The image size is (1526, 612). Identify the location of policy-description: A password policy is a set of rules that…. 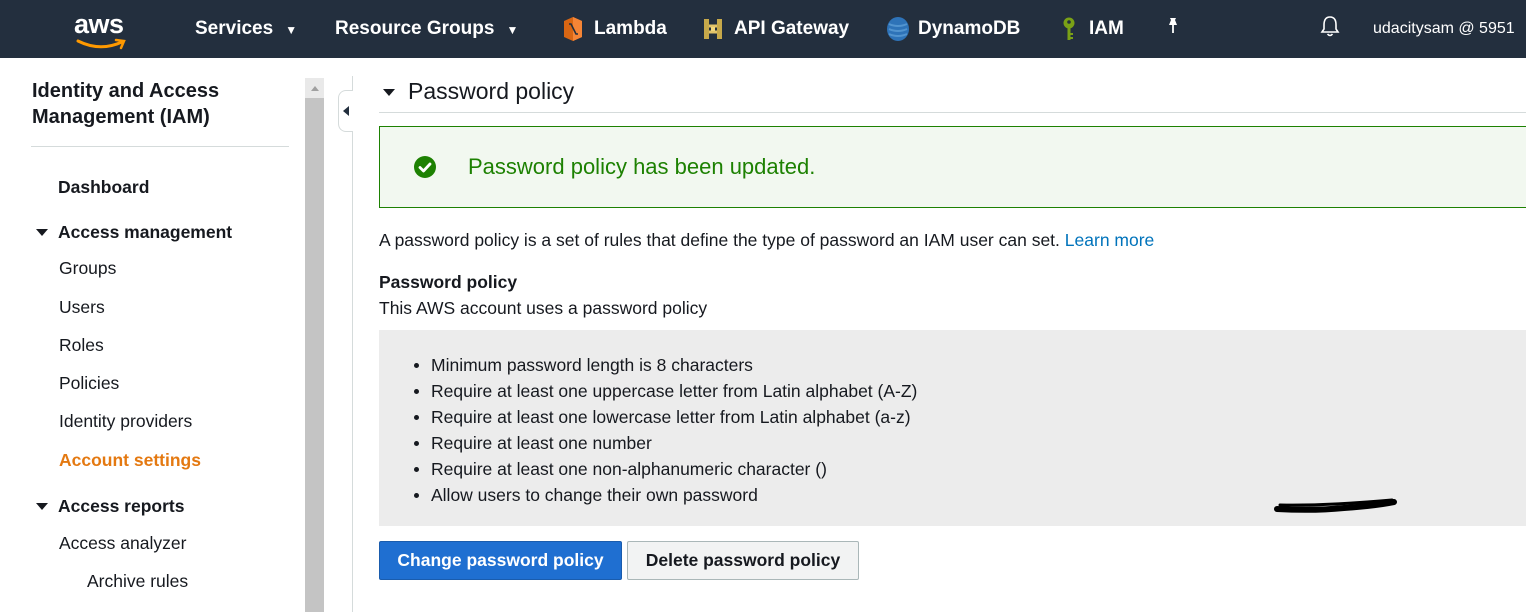
(766, 240).